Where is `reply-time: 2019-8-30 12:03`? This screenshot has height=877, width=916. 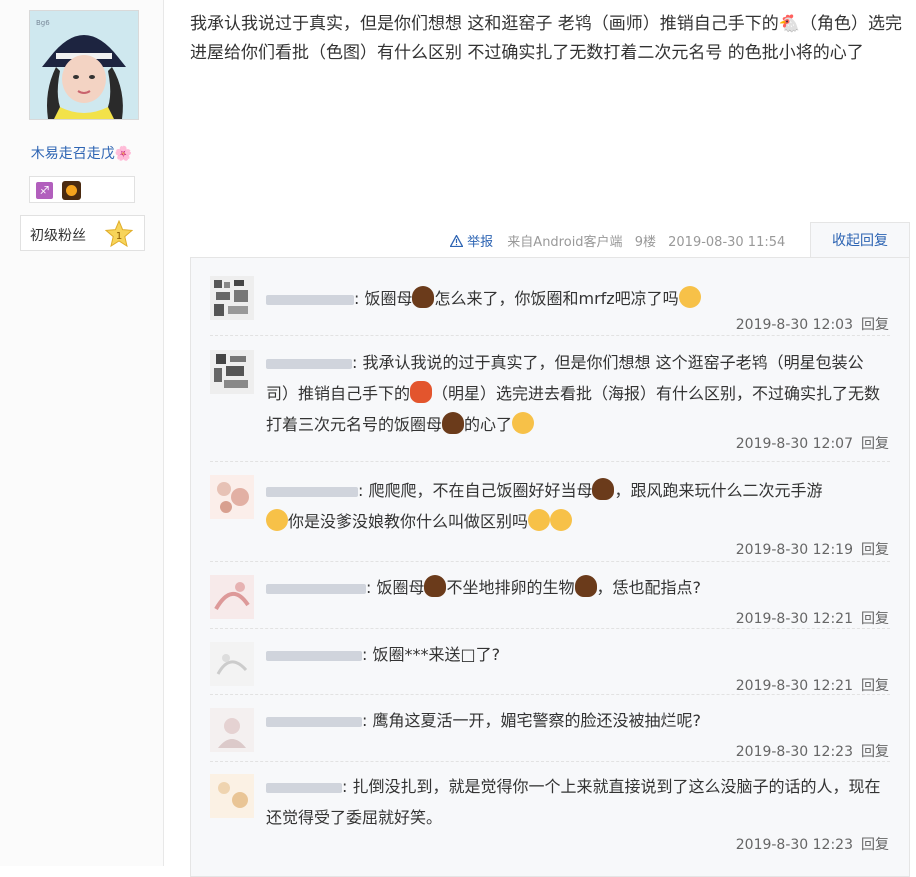
reply-time: 2019-8-30 12:03 is located at coordinates (794, 325).